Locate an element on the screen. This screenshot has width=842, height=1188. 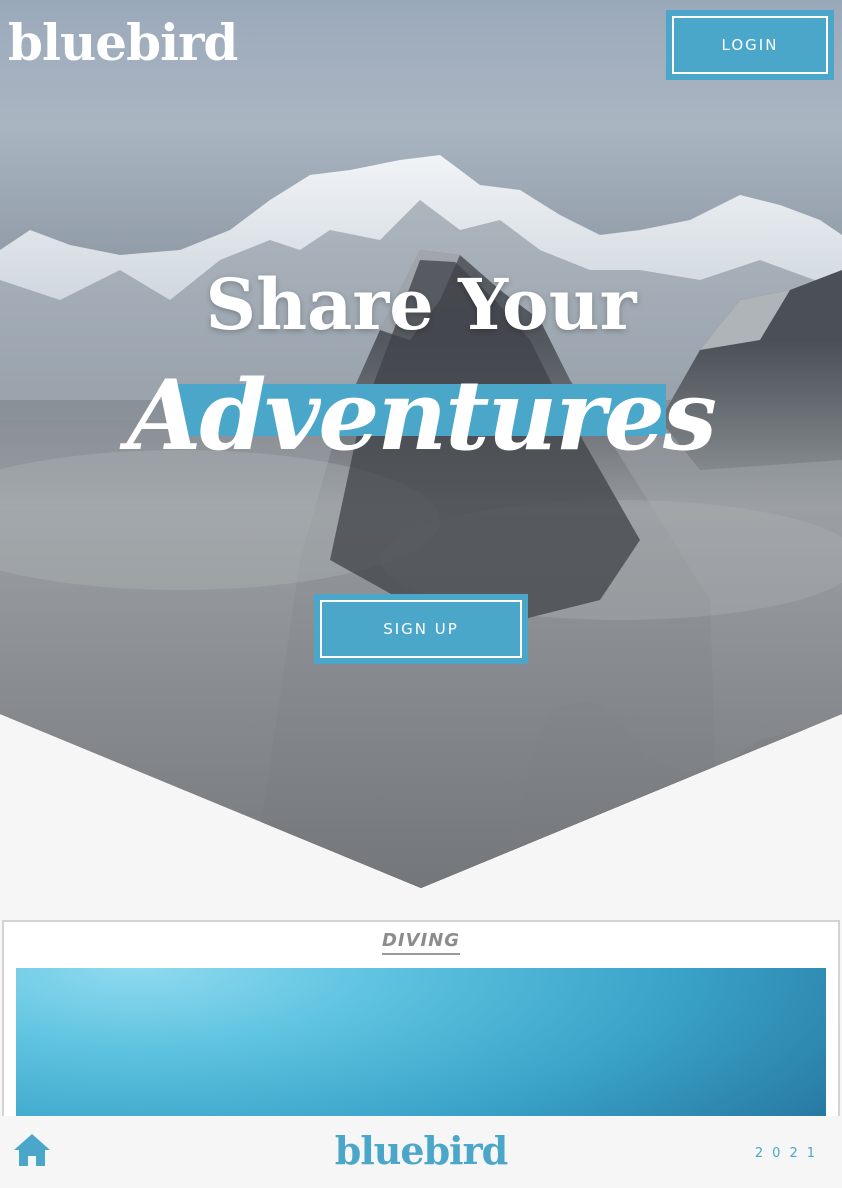
card-title: DIVING is located at coordinates (421, 942).